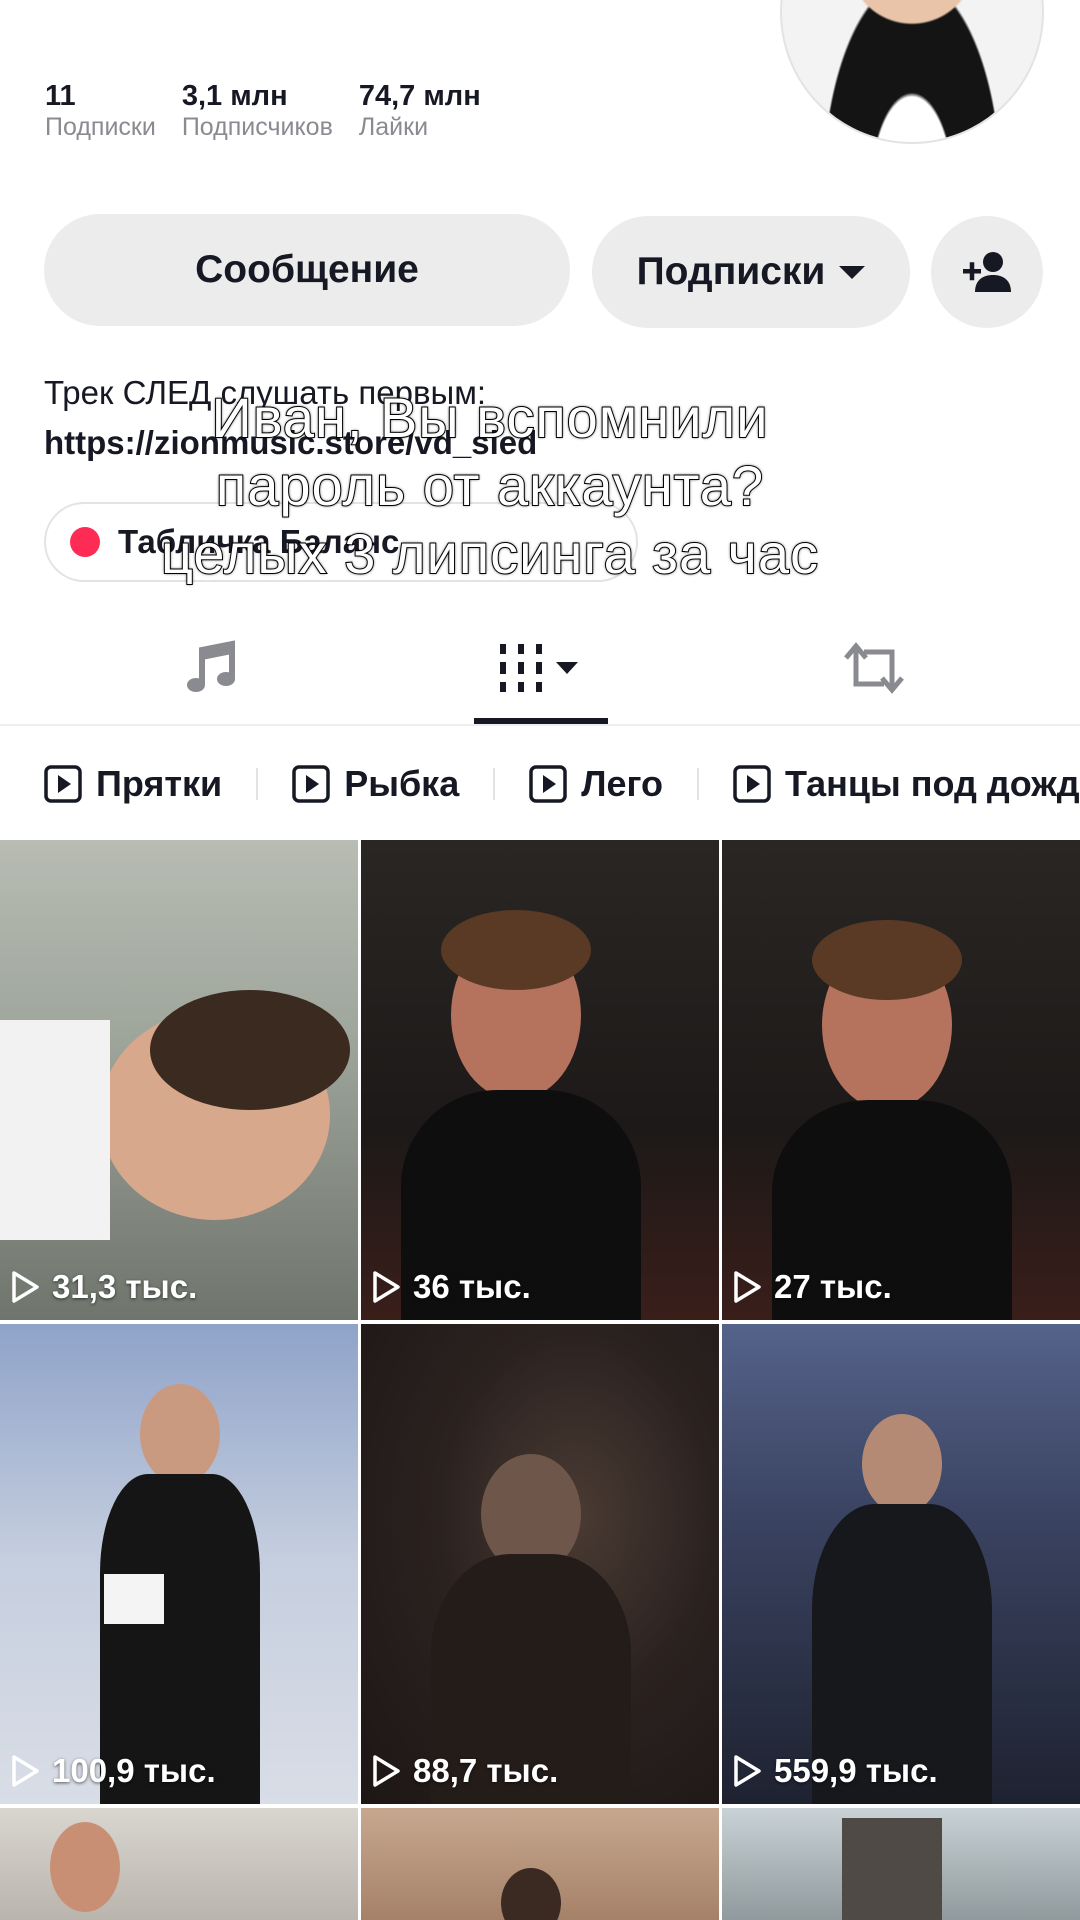 The width and height of the screenshot is (1080, 1920). I want to click on tab-music, so click(210, 668).